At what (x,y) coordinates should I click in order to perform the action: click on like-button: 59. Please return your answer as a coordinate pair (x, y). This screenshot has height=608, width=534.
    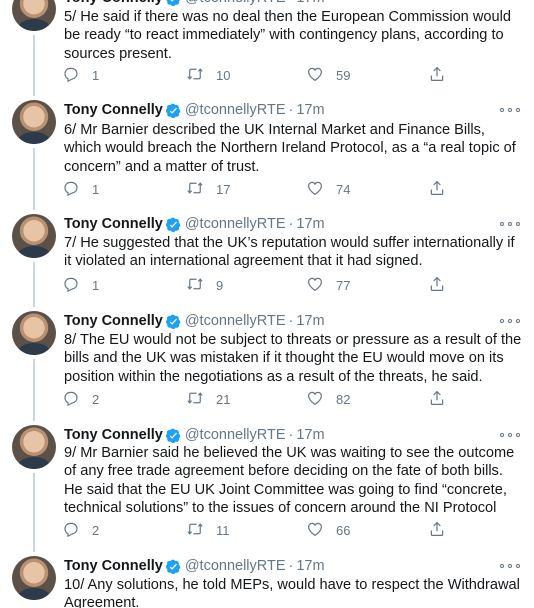
    Looking at the image, I should click on (328, 75).